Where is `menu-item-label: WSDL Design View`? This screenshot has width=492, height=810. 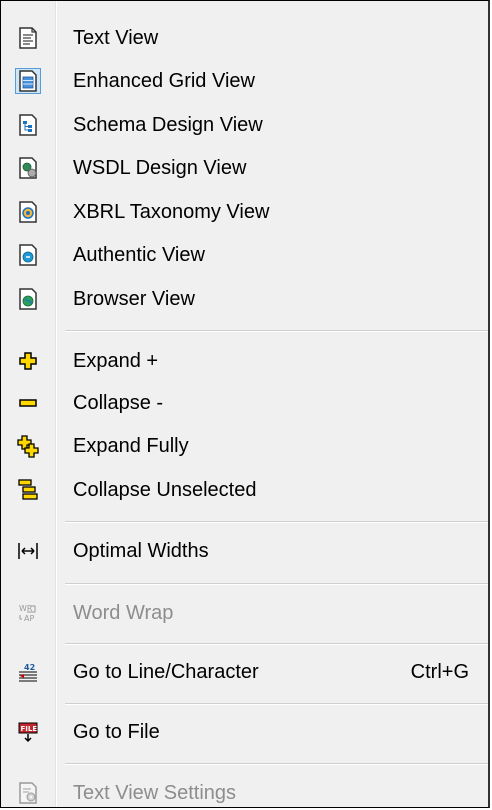
menu-item-label: WSDL Design View is located at coordinates (160, 168).